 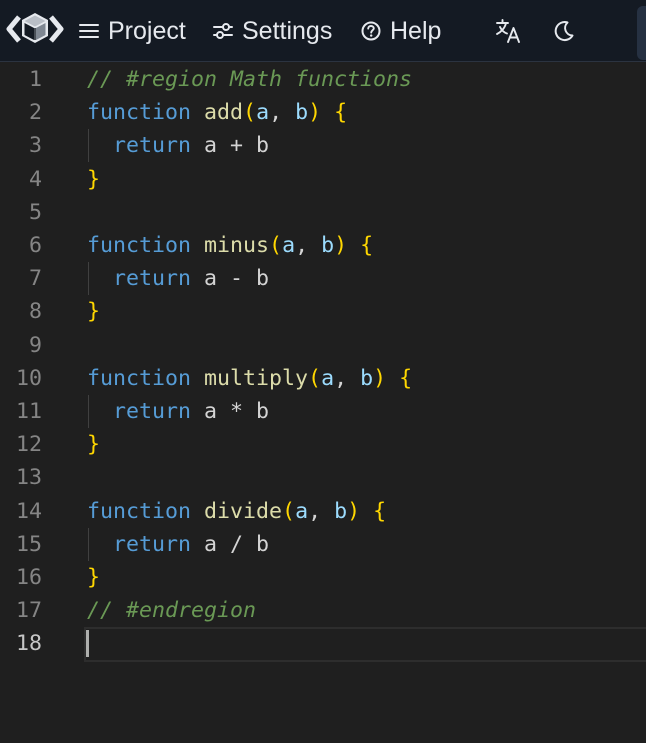 I want to click on code-line: 18, so click(x=323, y=645).